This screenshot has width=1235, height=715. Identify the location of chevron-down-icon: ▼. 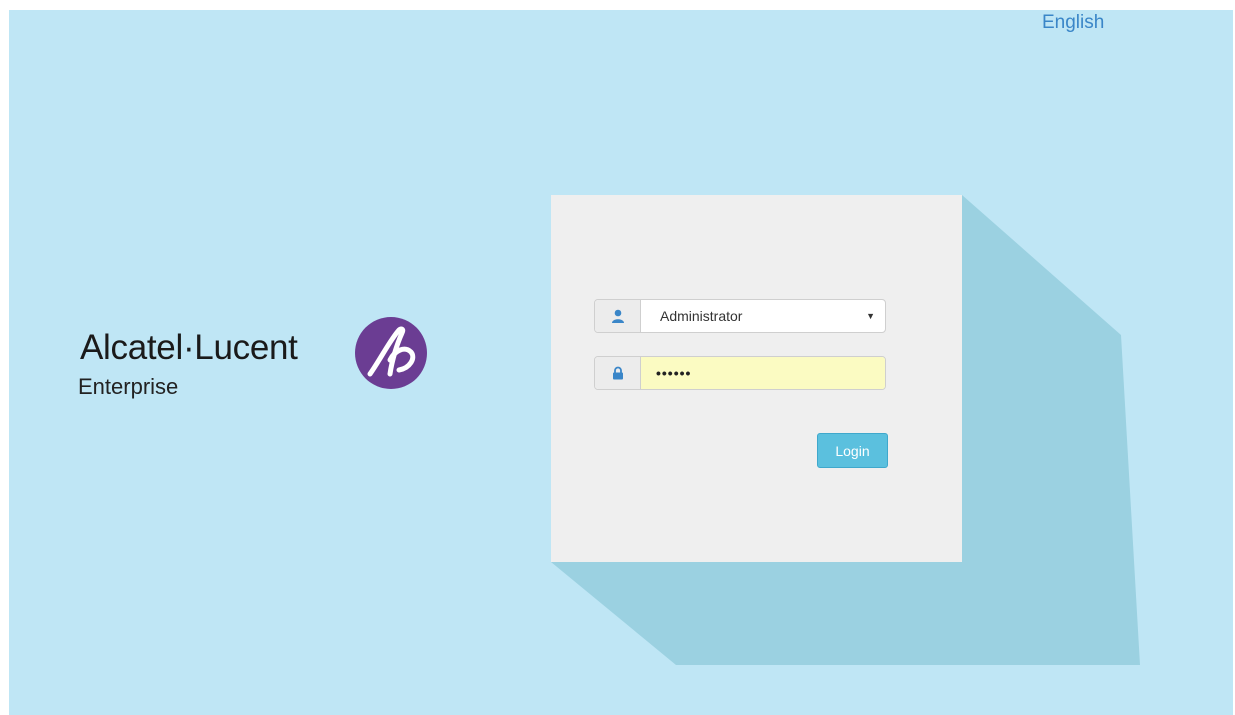
(870, 316).